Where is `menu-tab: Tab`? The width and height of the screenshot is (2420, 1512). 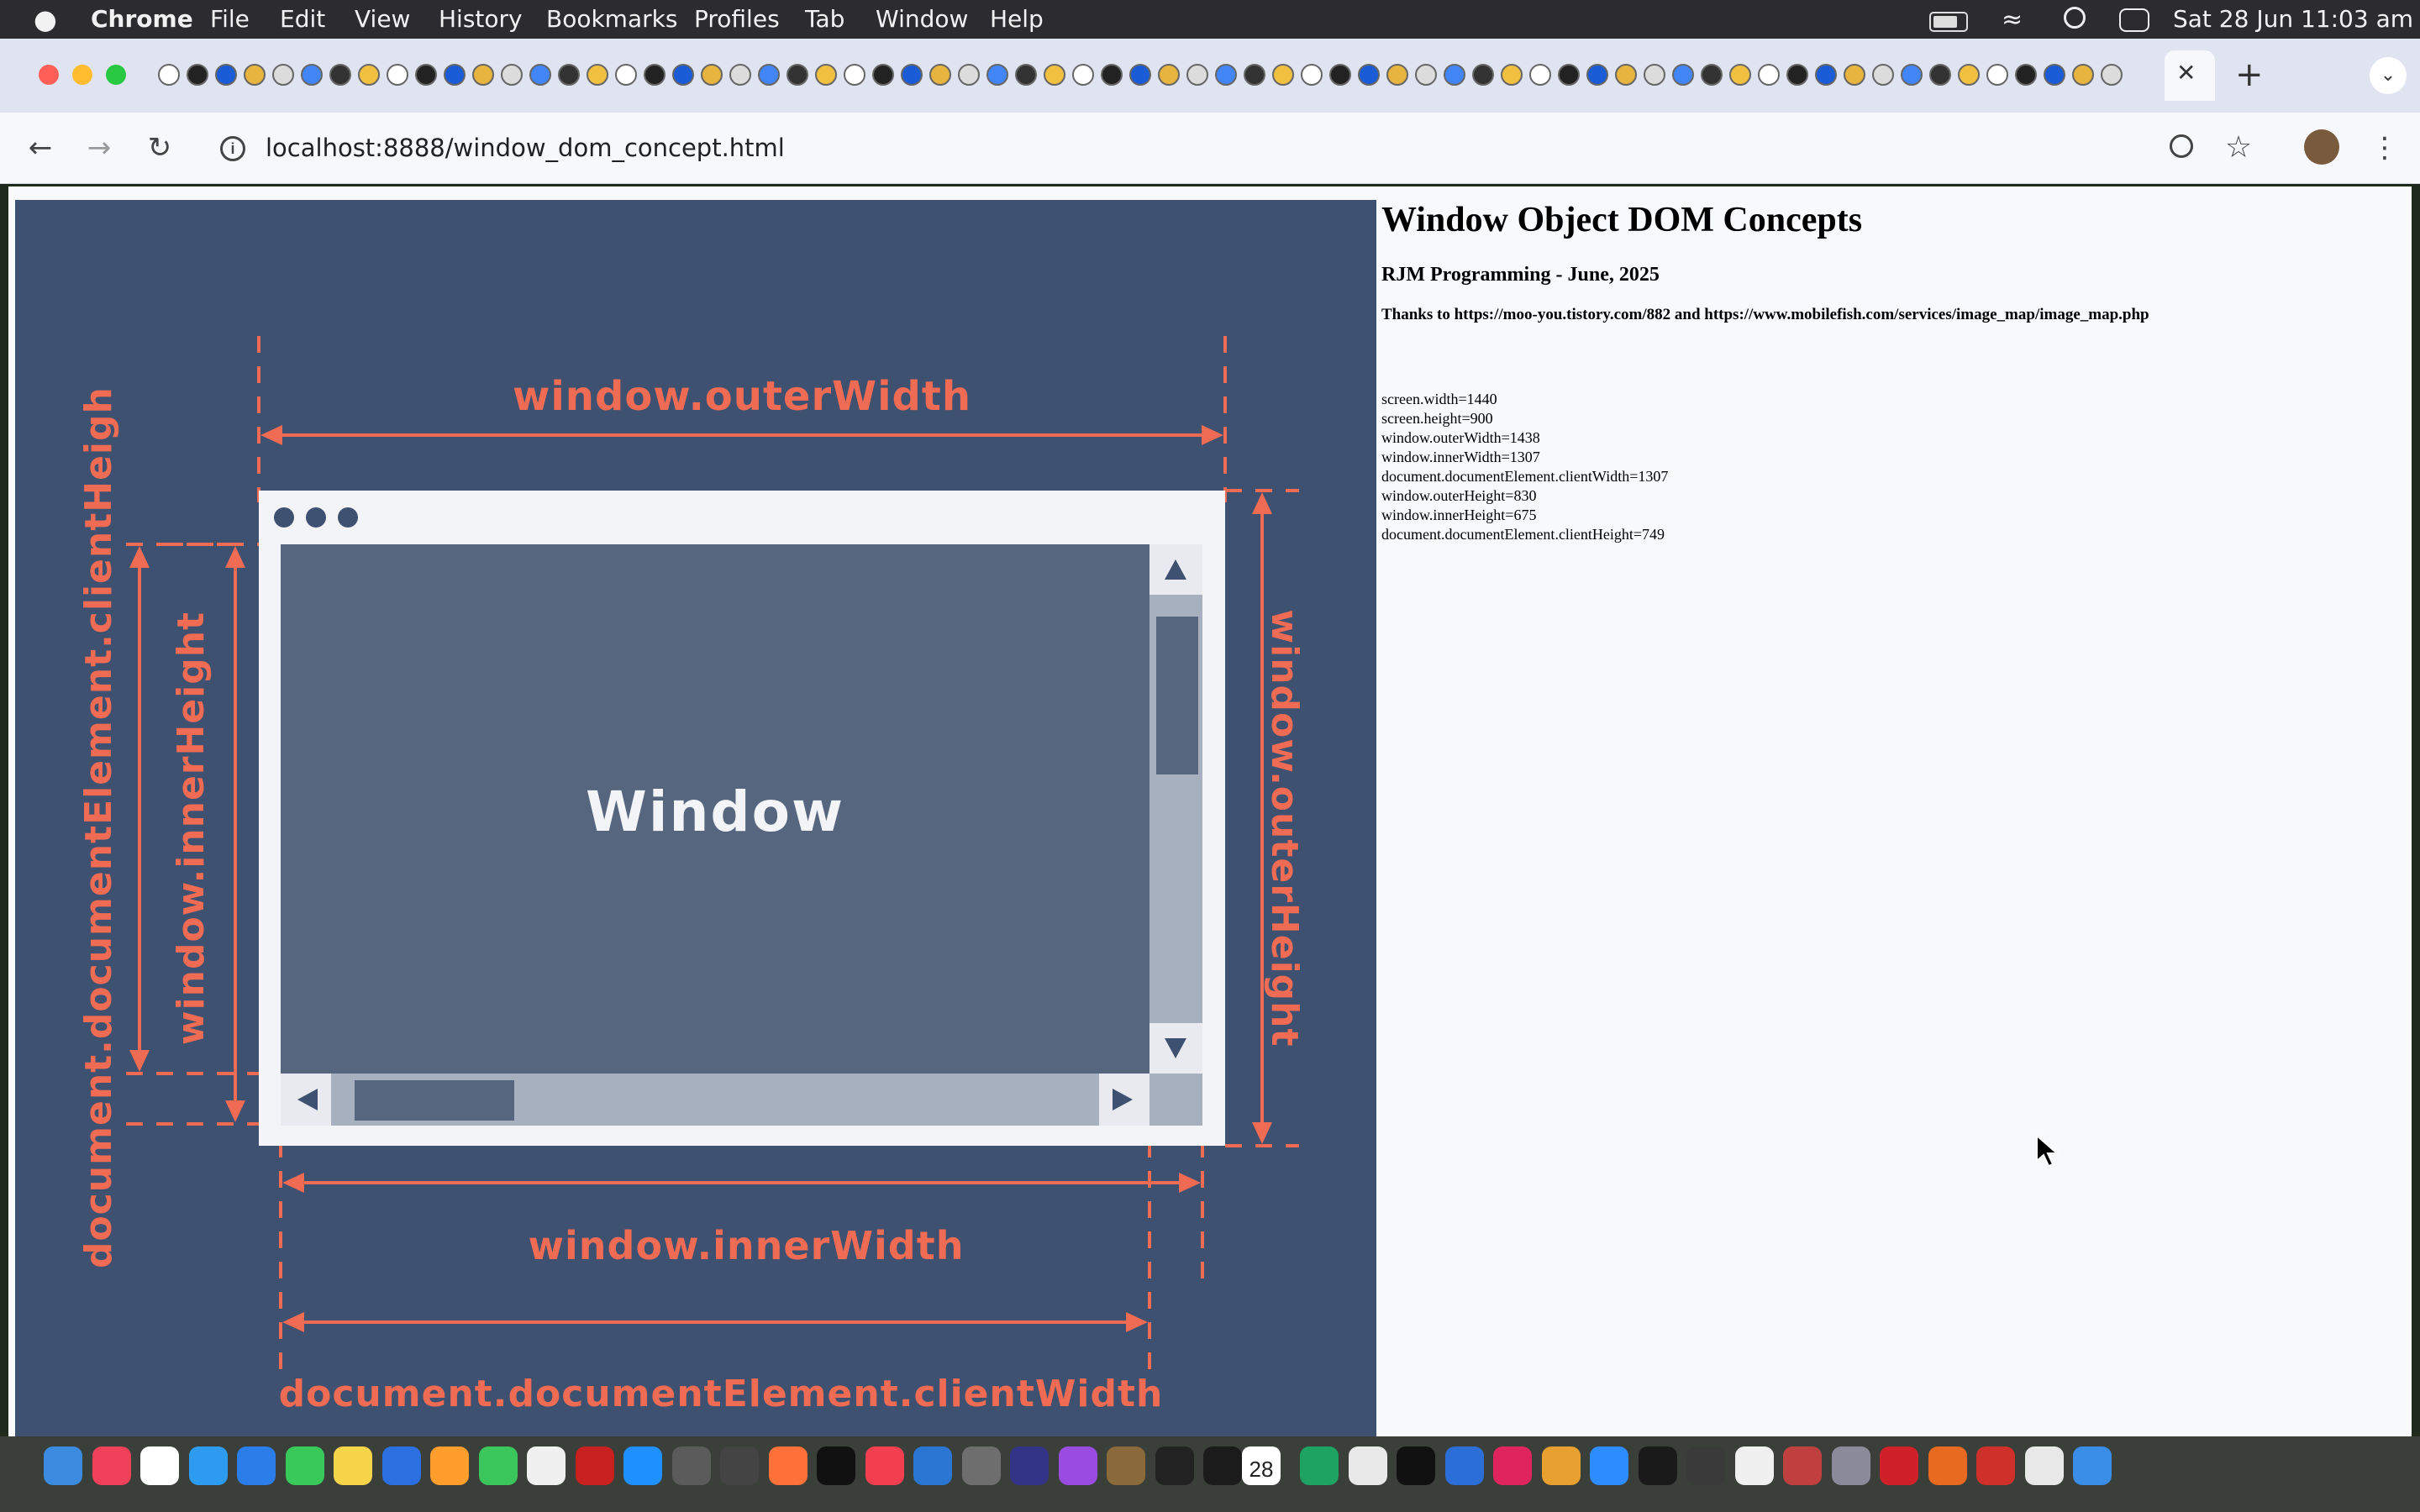
menu-tab: Tab is located at coordinates (825, 19).